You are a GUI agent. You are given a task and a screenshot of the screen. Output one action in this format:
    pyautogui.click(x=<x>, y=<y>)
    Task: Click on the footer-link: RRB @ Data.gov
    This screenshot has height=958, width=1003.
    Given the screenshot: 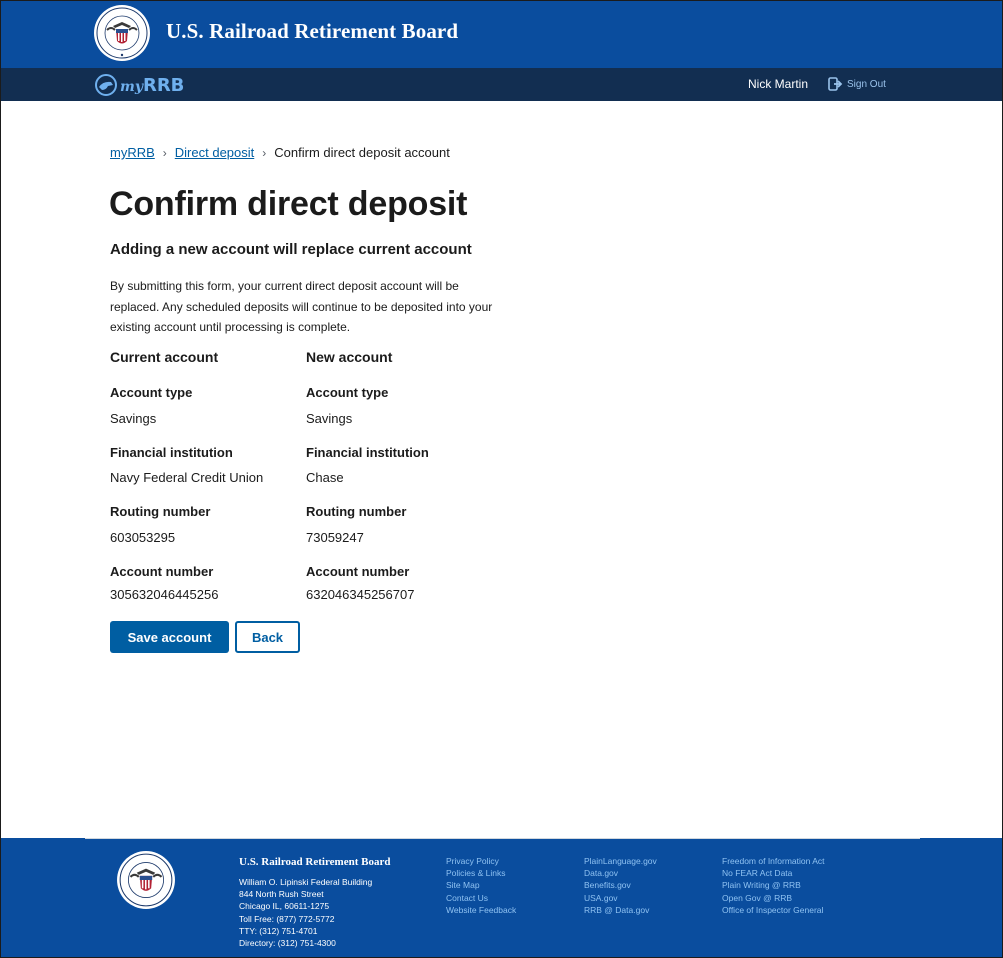 What is the action you would take?
    pyautogui.click(x=620, y=910)
    